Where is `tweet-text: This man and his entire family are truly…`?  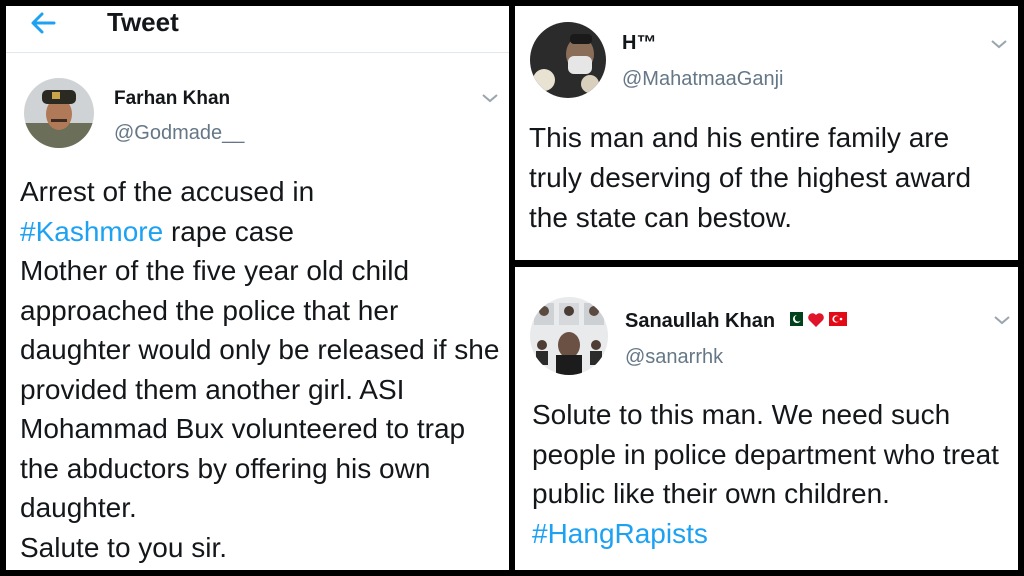
tweet-text: This man and his entire family are truly… is located at coordinates (750, 177).